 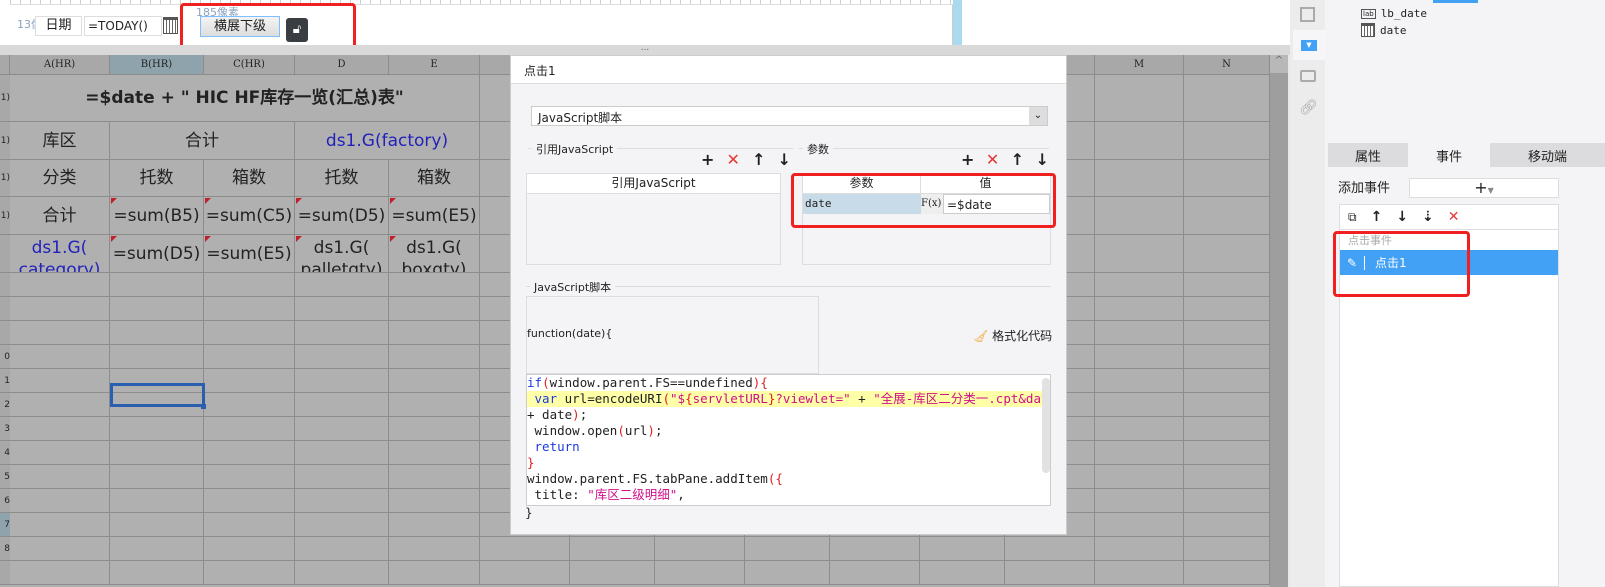 What do you see at coordinates (1449, 155) in the screenshot?
I see `tab-events: 事件` at bounding box center [1449, 155].